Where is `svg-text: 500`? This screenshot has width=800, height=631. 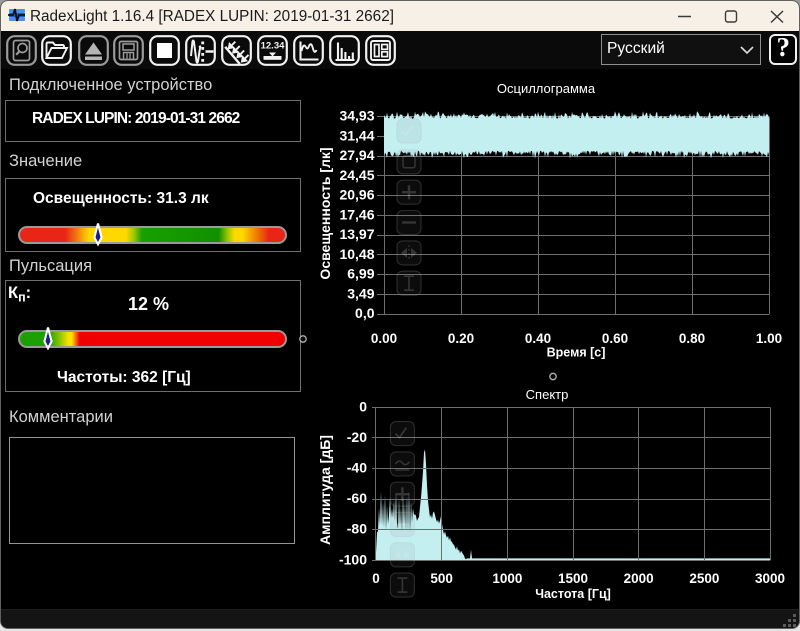 svg-text: 500 is located at coordinates (441, 578).